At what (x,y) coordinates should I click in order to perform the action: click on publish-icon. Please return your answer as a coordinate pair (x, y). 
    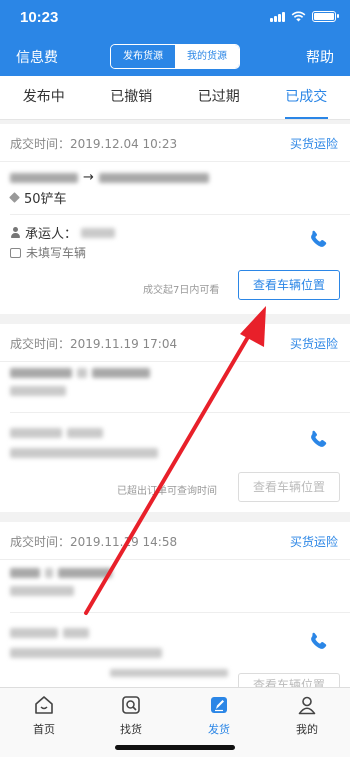
    Looking at the image, I should click on (219, 705).